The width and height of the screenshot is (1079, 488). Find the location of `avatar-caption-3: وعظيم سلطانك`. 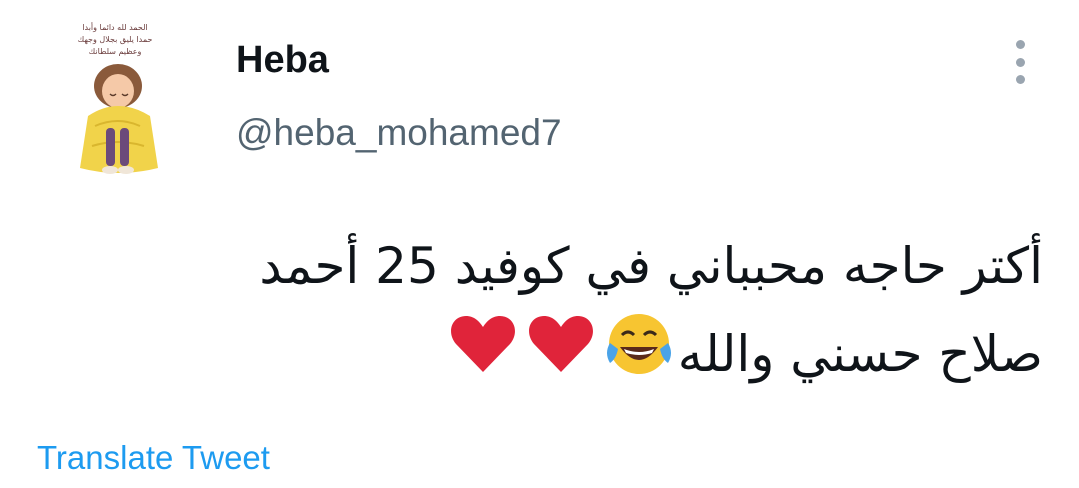

avatar-caption-3: وعظيم سلطانك is located at coordinates (115, 51).